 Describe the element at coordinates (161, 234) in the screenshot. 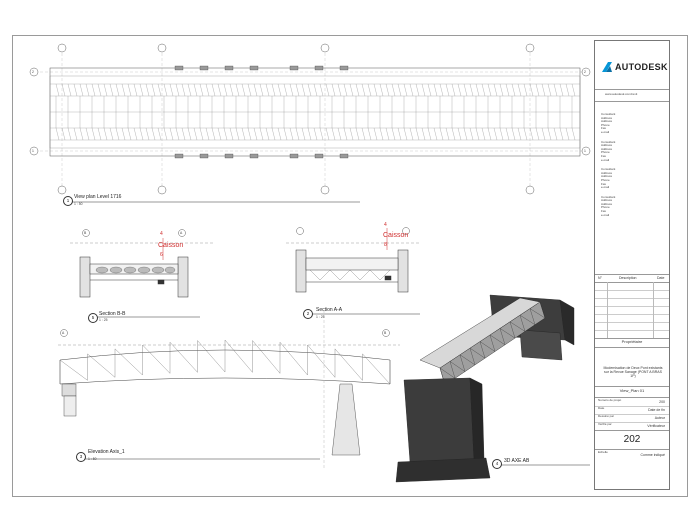

I see `annotation-mark: 4` at that location.